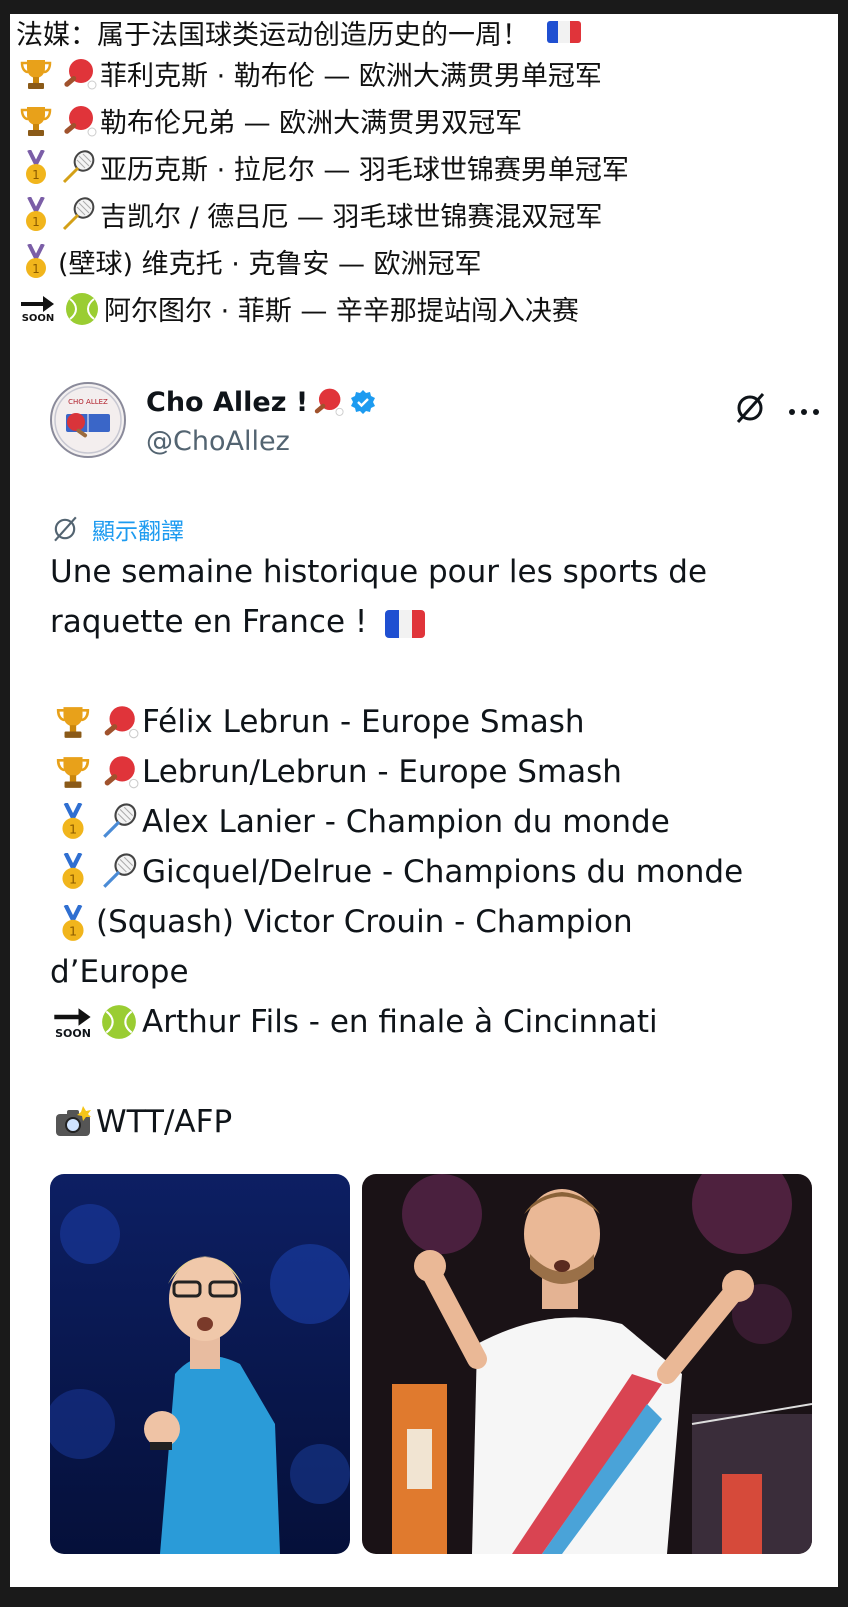 The width and height of the screenshot is (848, 1607). I want to click on translate-icon, so click(65, 529).